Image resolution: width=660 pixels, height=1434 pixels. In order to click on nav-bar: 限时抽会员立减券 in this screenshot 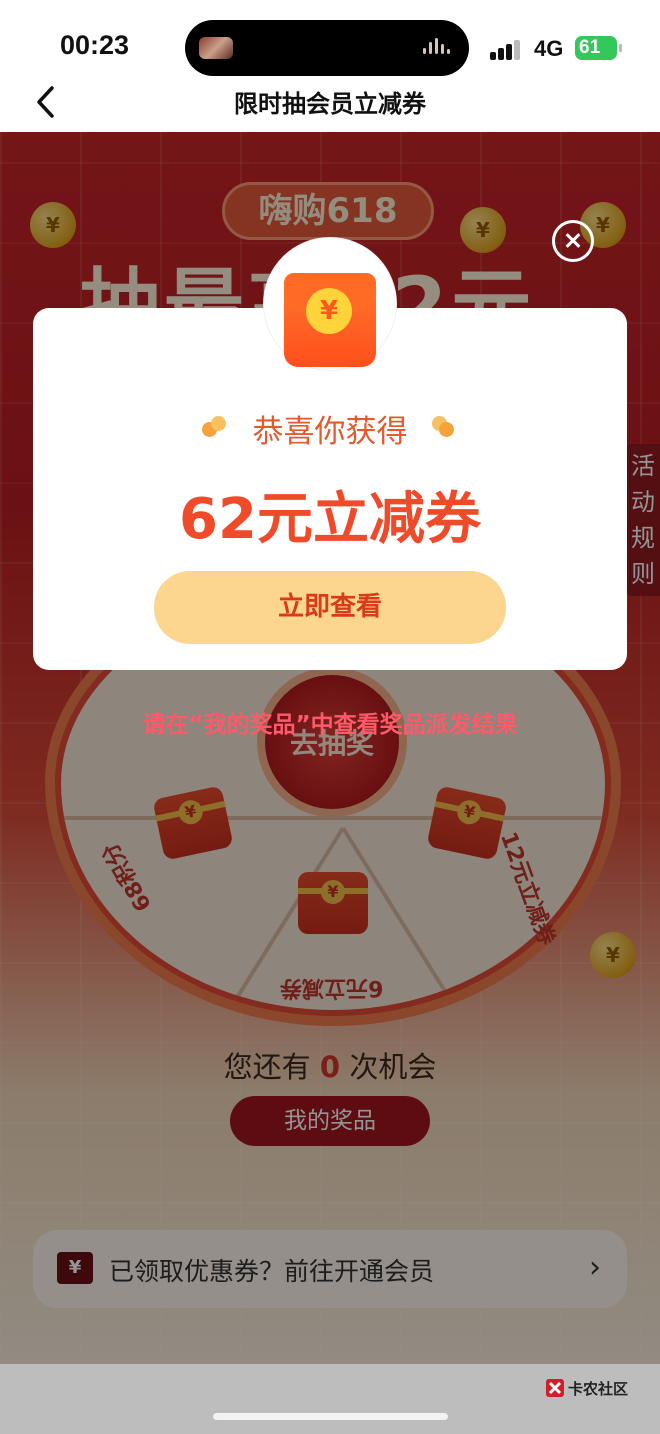, I will do `click(330, 106)`.